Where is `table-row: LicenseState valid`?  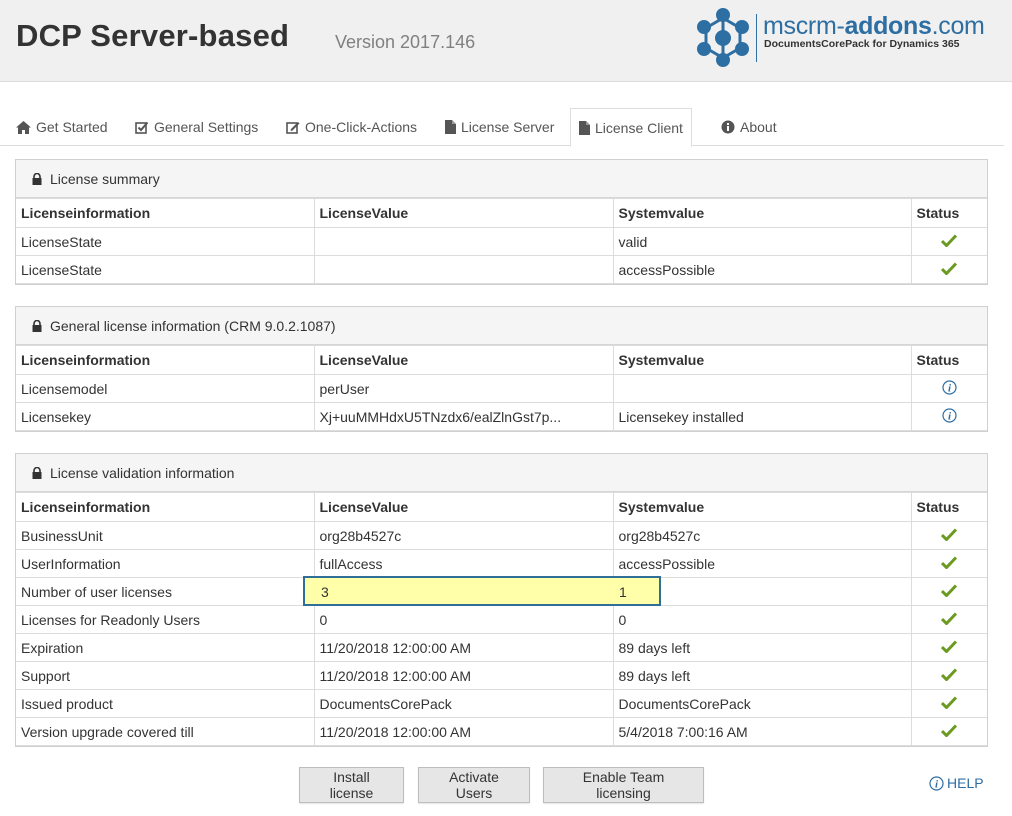
table-row: LicenseState valid is located at coordinates (501, 241).